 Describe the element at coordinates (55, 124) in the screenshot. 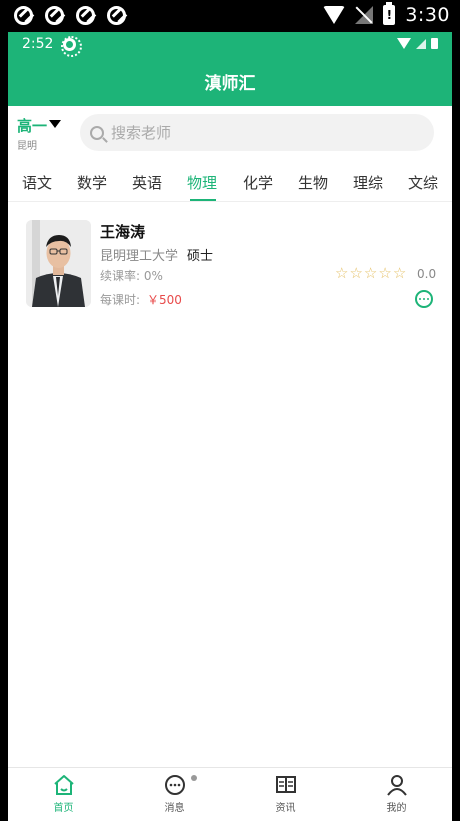

I see `caret-down-icon` at that location.